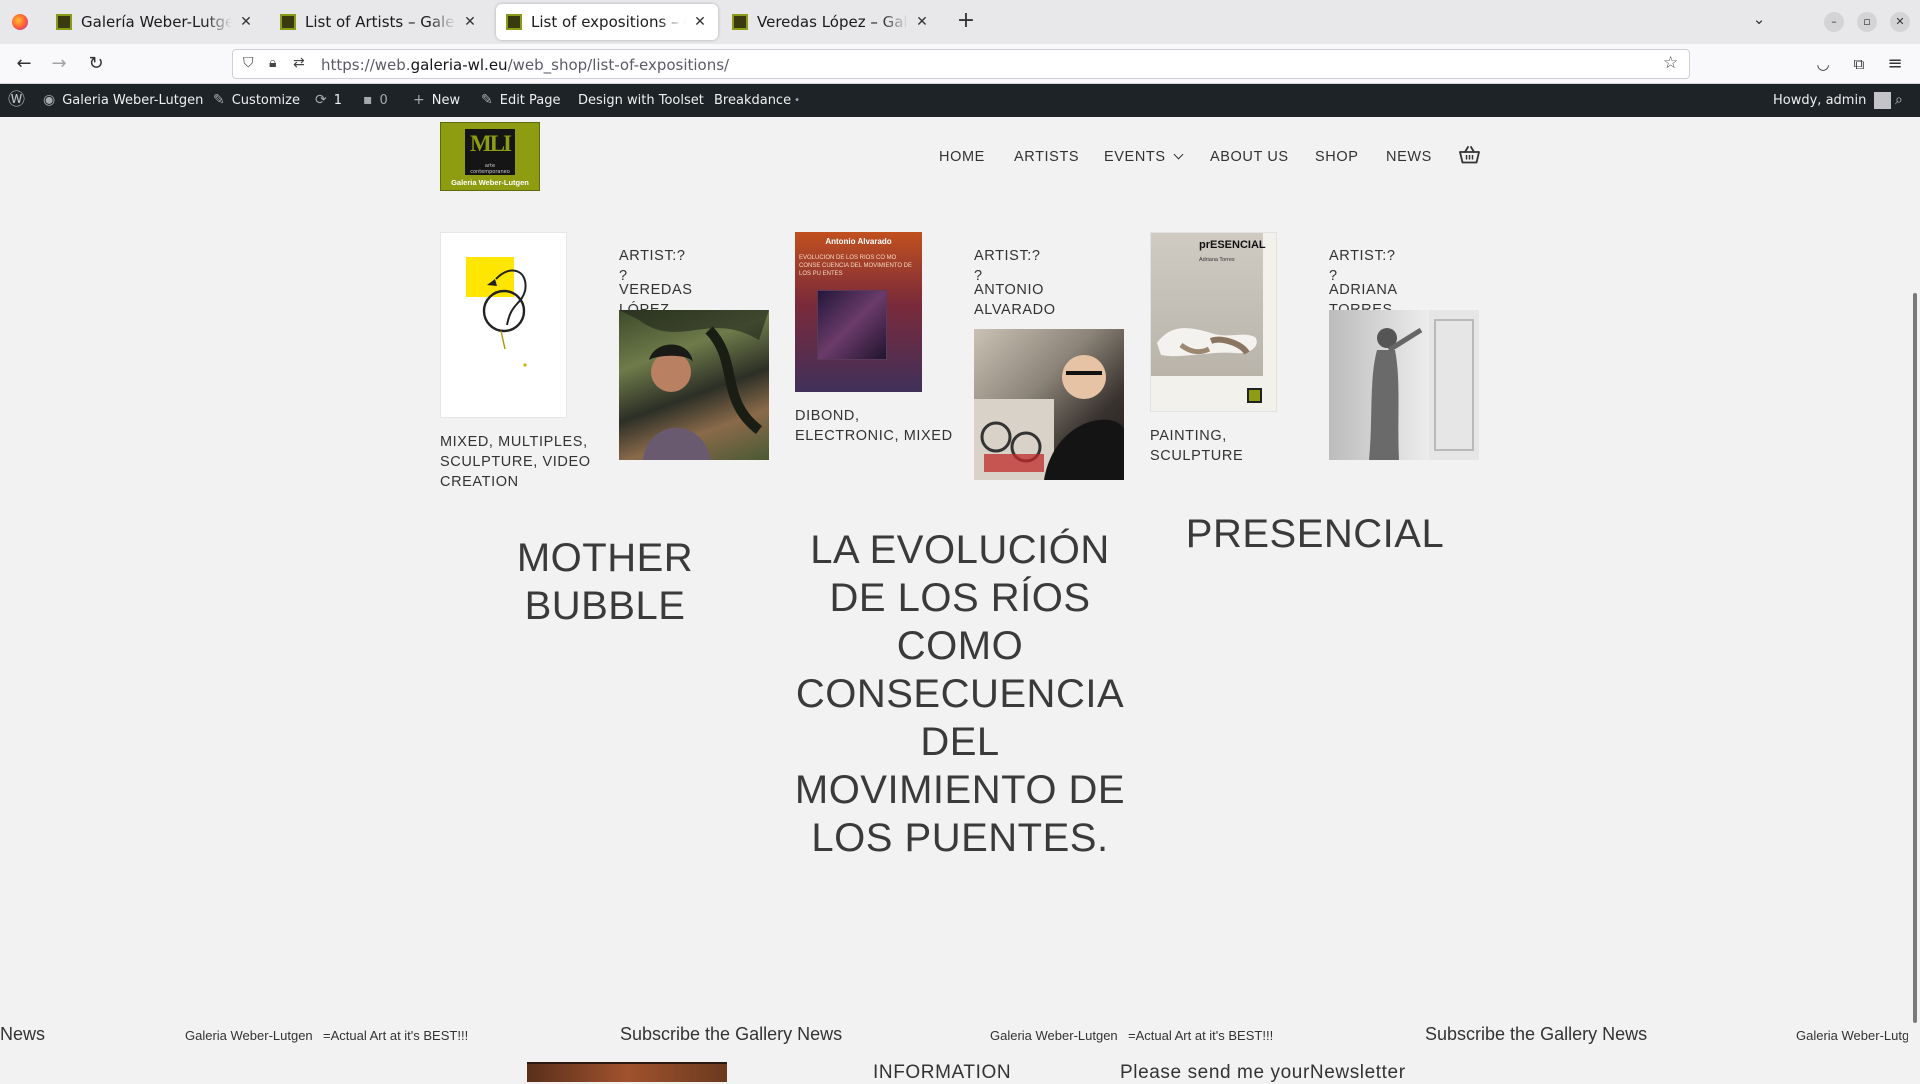 This screenshot has width=1920, height=1084. Describe the element at coordinates (1670, 63) in the screenshot. I see `bookmark-star-icon: ☆` at that location.